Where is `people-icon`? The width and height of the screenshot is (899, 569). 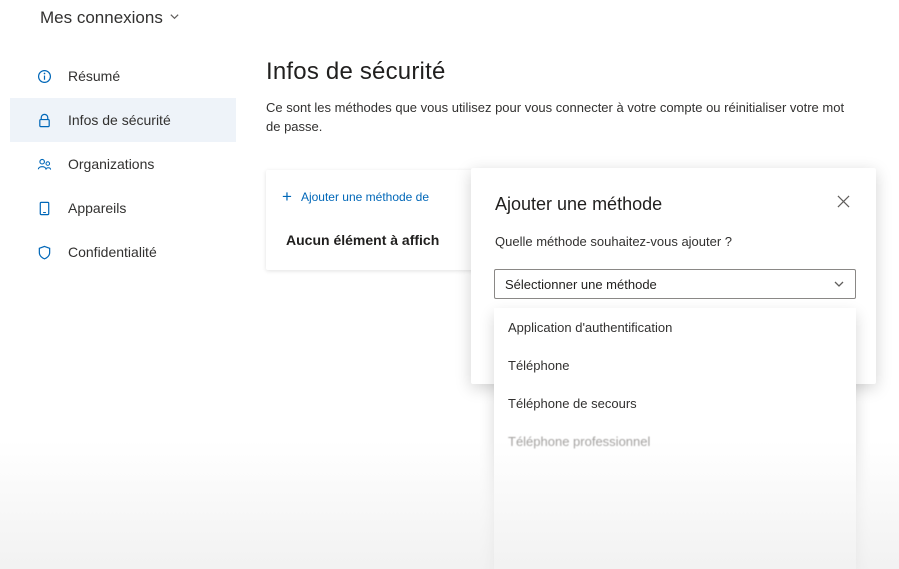 people-icon is located at coordinates (44, 164).